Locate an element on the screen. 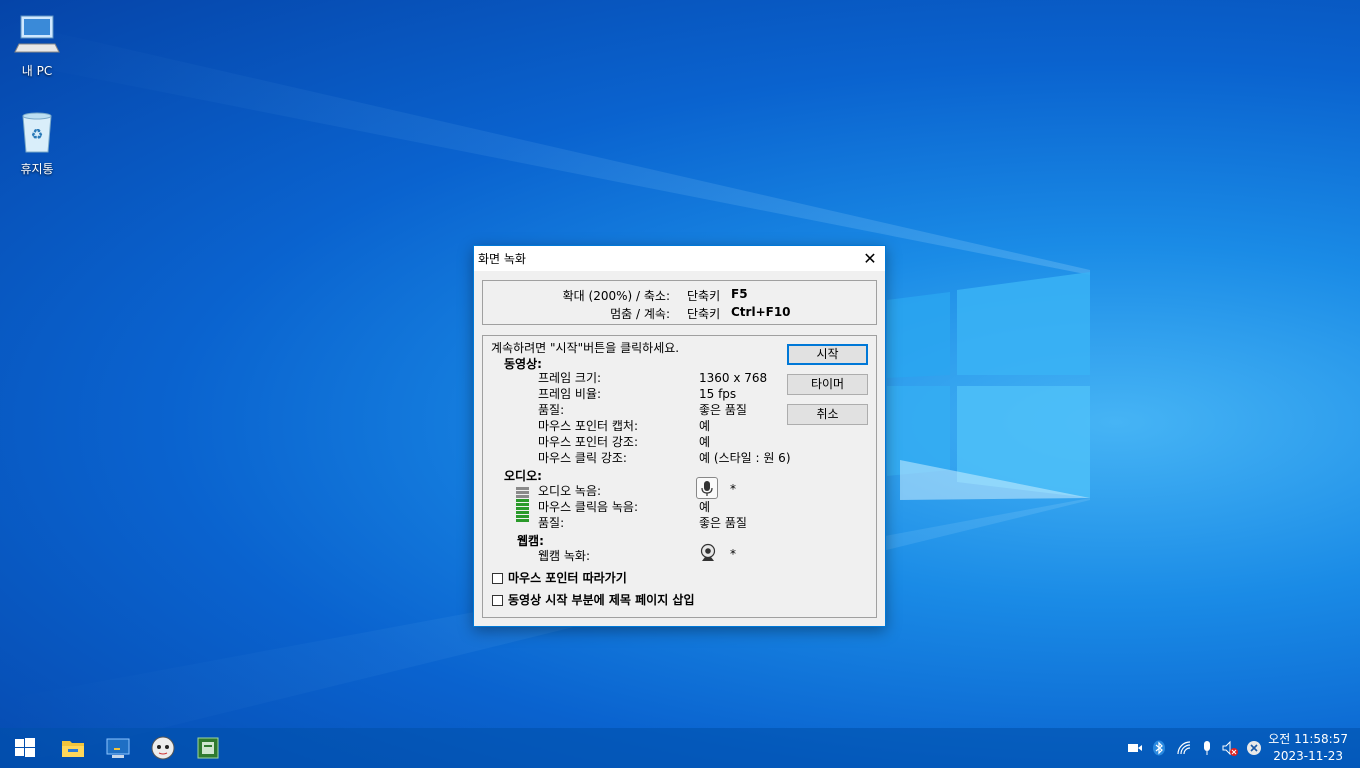 Image resolution: width=1360 pixels, height=768 pixels. video-value: 예 (스타일 : 원 6) is located at coordinates (745, 458).